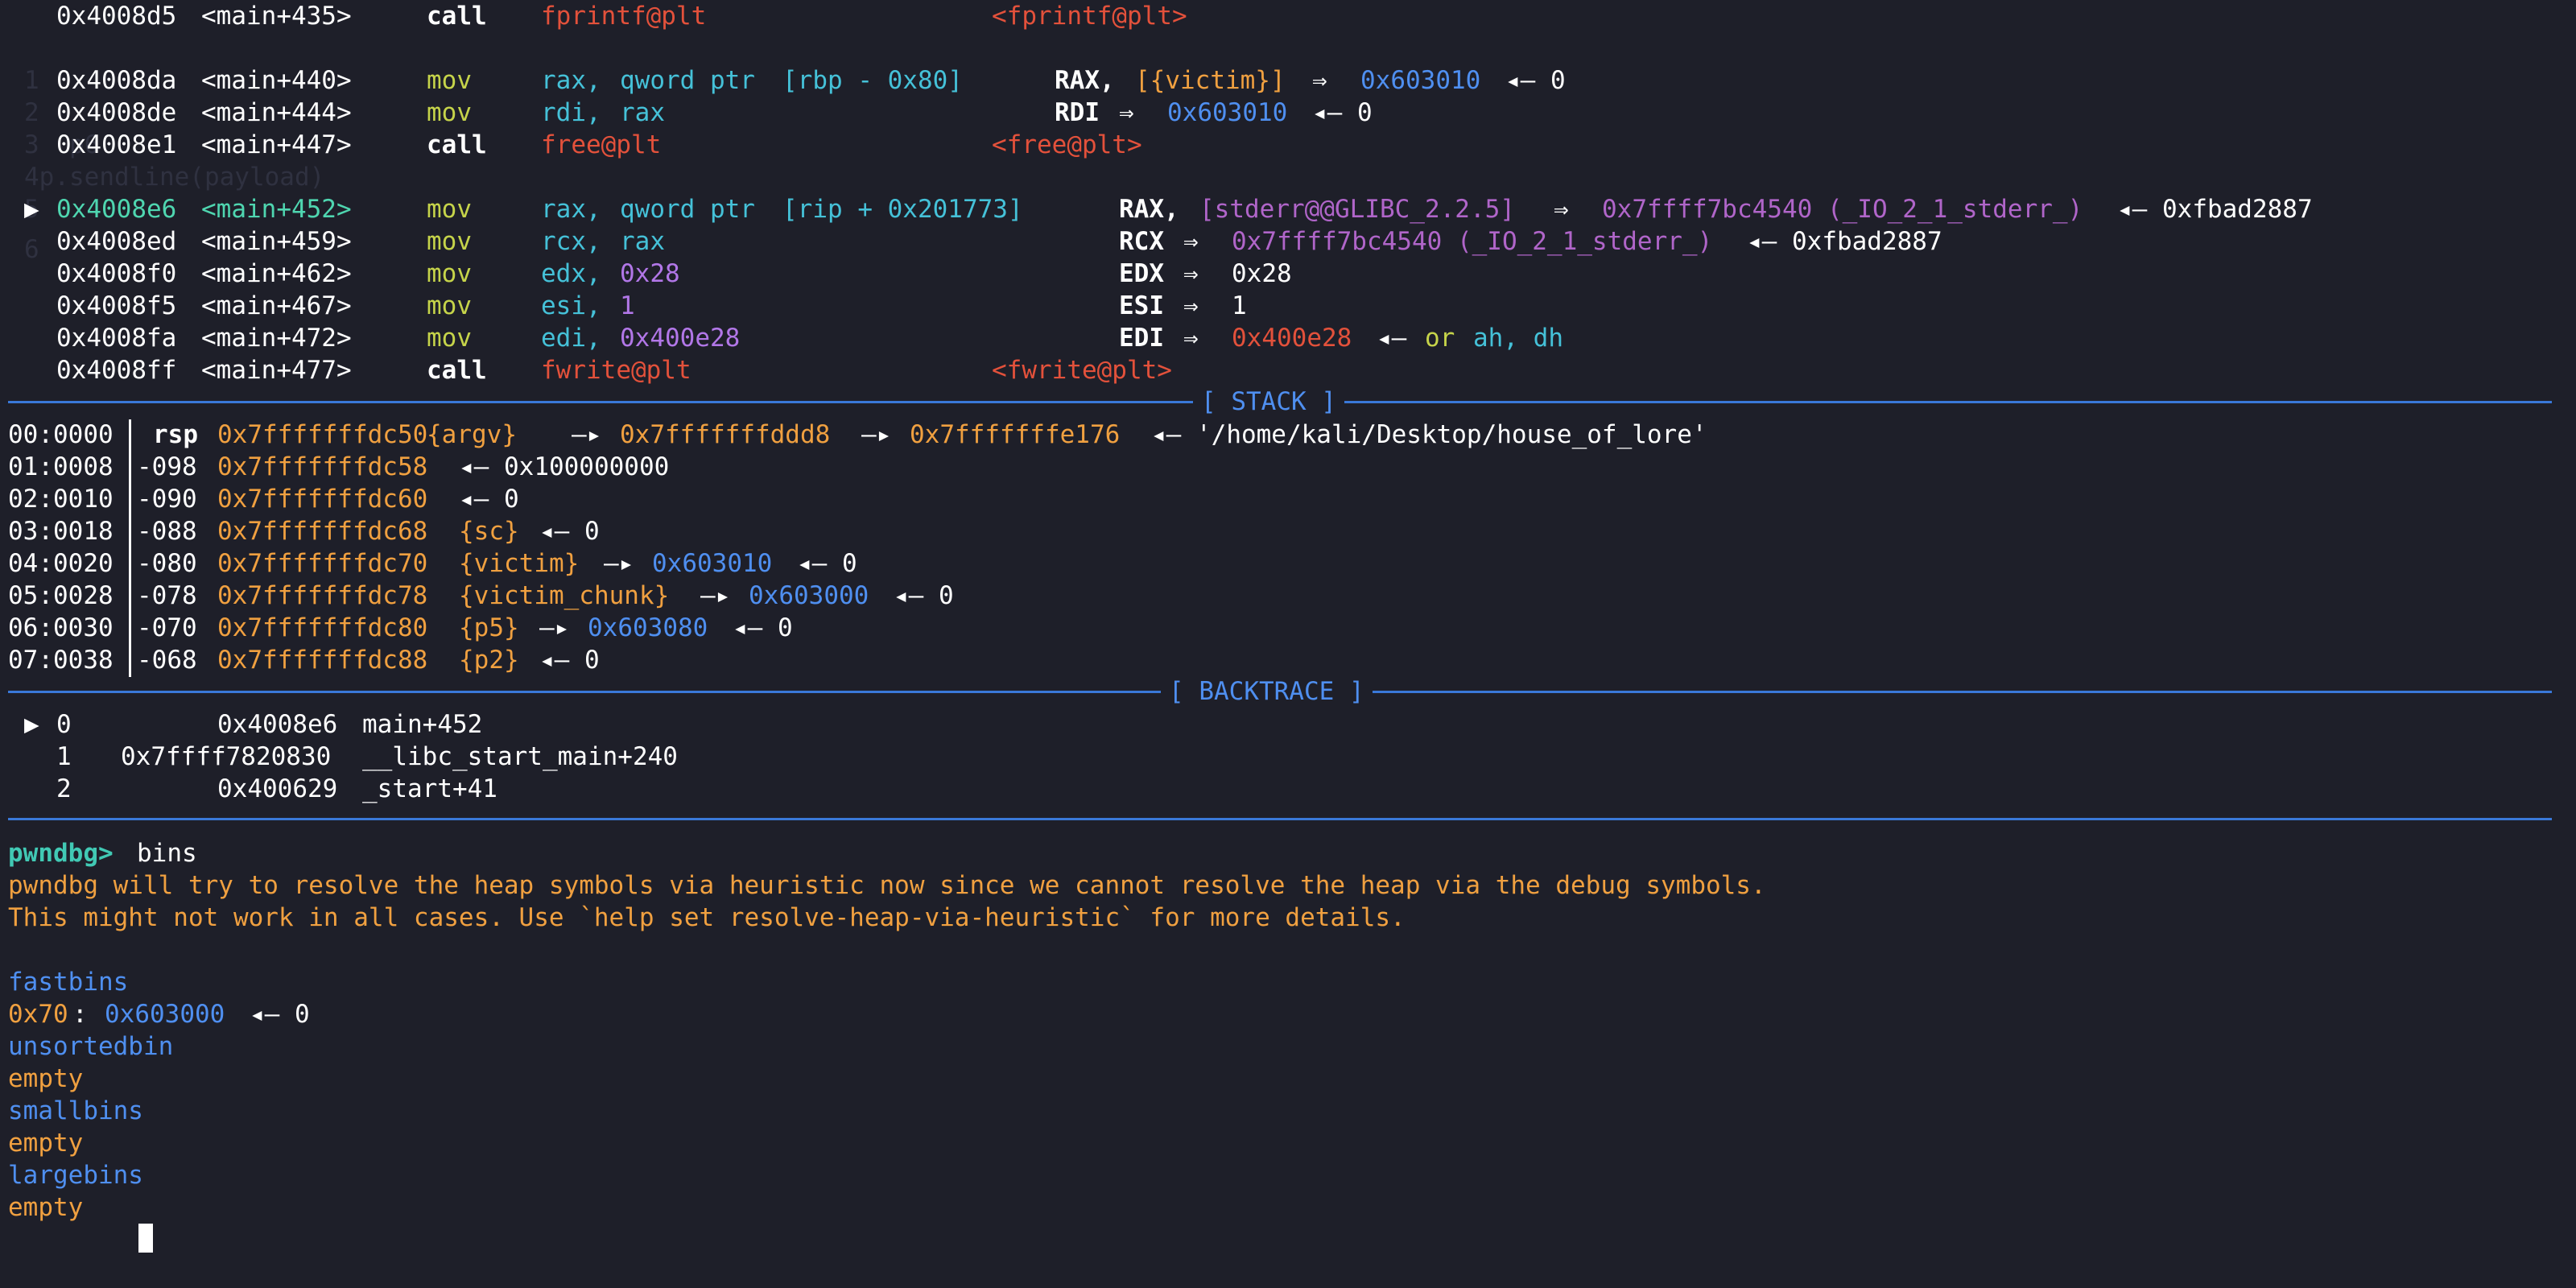  What do you see at coordinates (1267, 691) in the screenshot?
I see `backtrace-section-header: [ BACKTRACE ]` at bounding box center [1267, 691].